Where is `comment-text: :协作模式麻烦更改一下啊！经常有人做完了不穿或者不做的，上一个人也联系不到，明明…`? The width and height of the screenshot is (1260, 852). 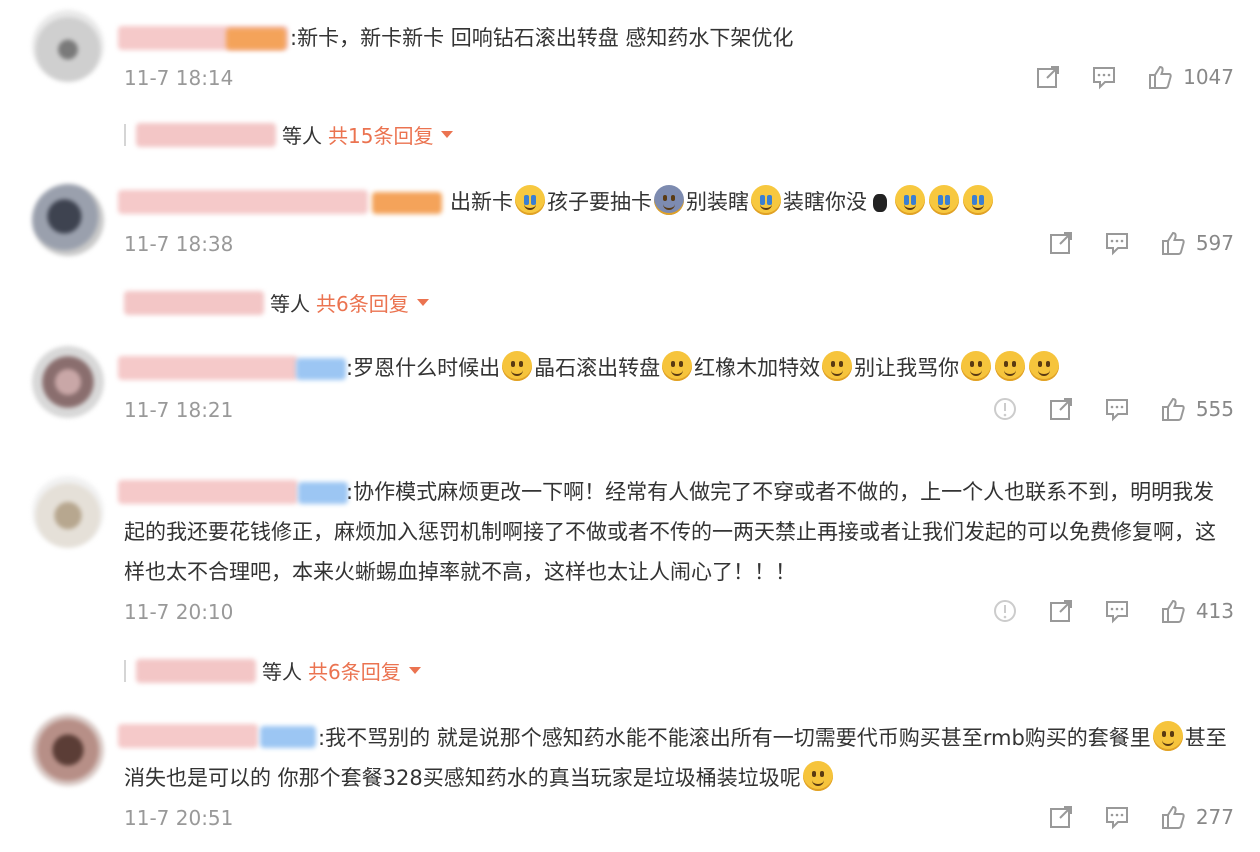
comment-text: :协作模式麻烦更改一下啊！经常有人做完了不穿或者不做的，上一个人也联系不到，明明… is located at coordinates (670, 532).